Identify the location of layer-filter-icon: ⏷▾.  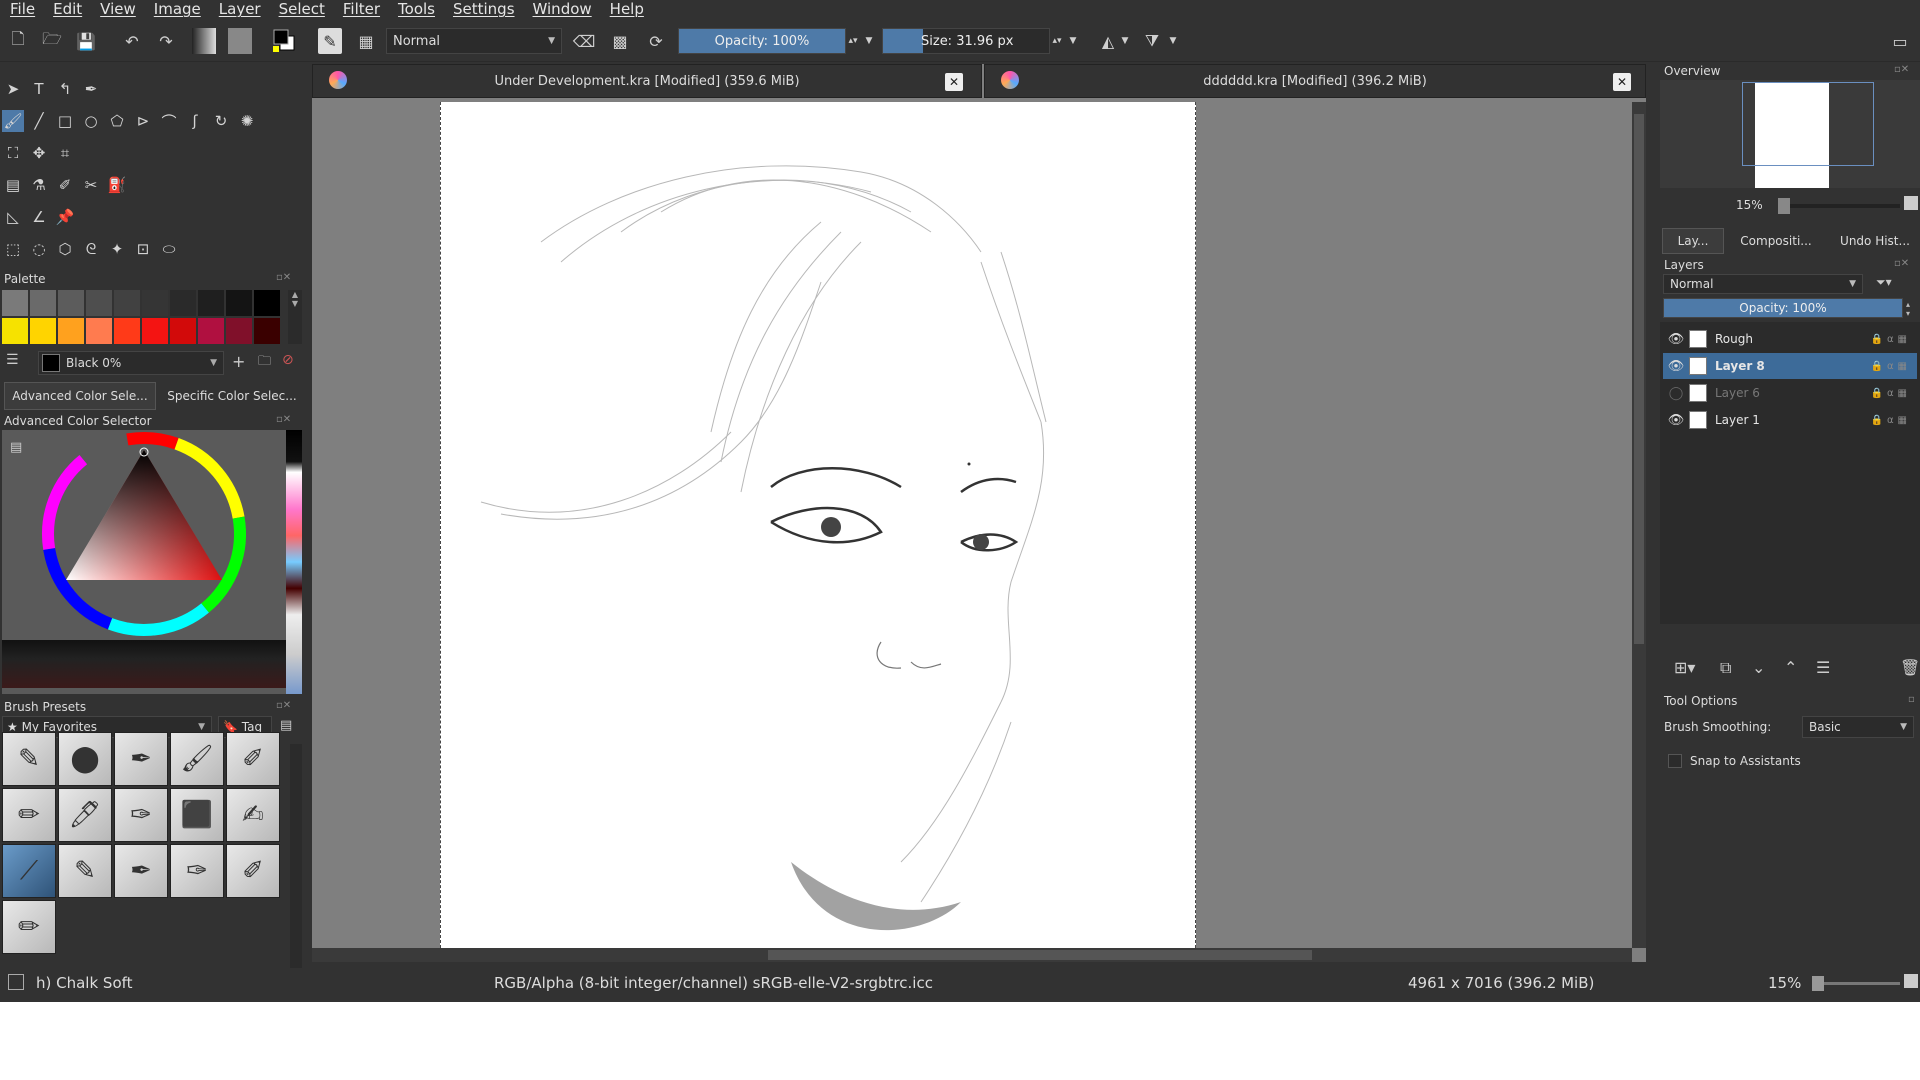
(1884, 282).